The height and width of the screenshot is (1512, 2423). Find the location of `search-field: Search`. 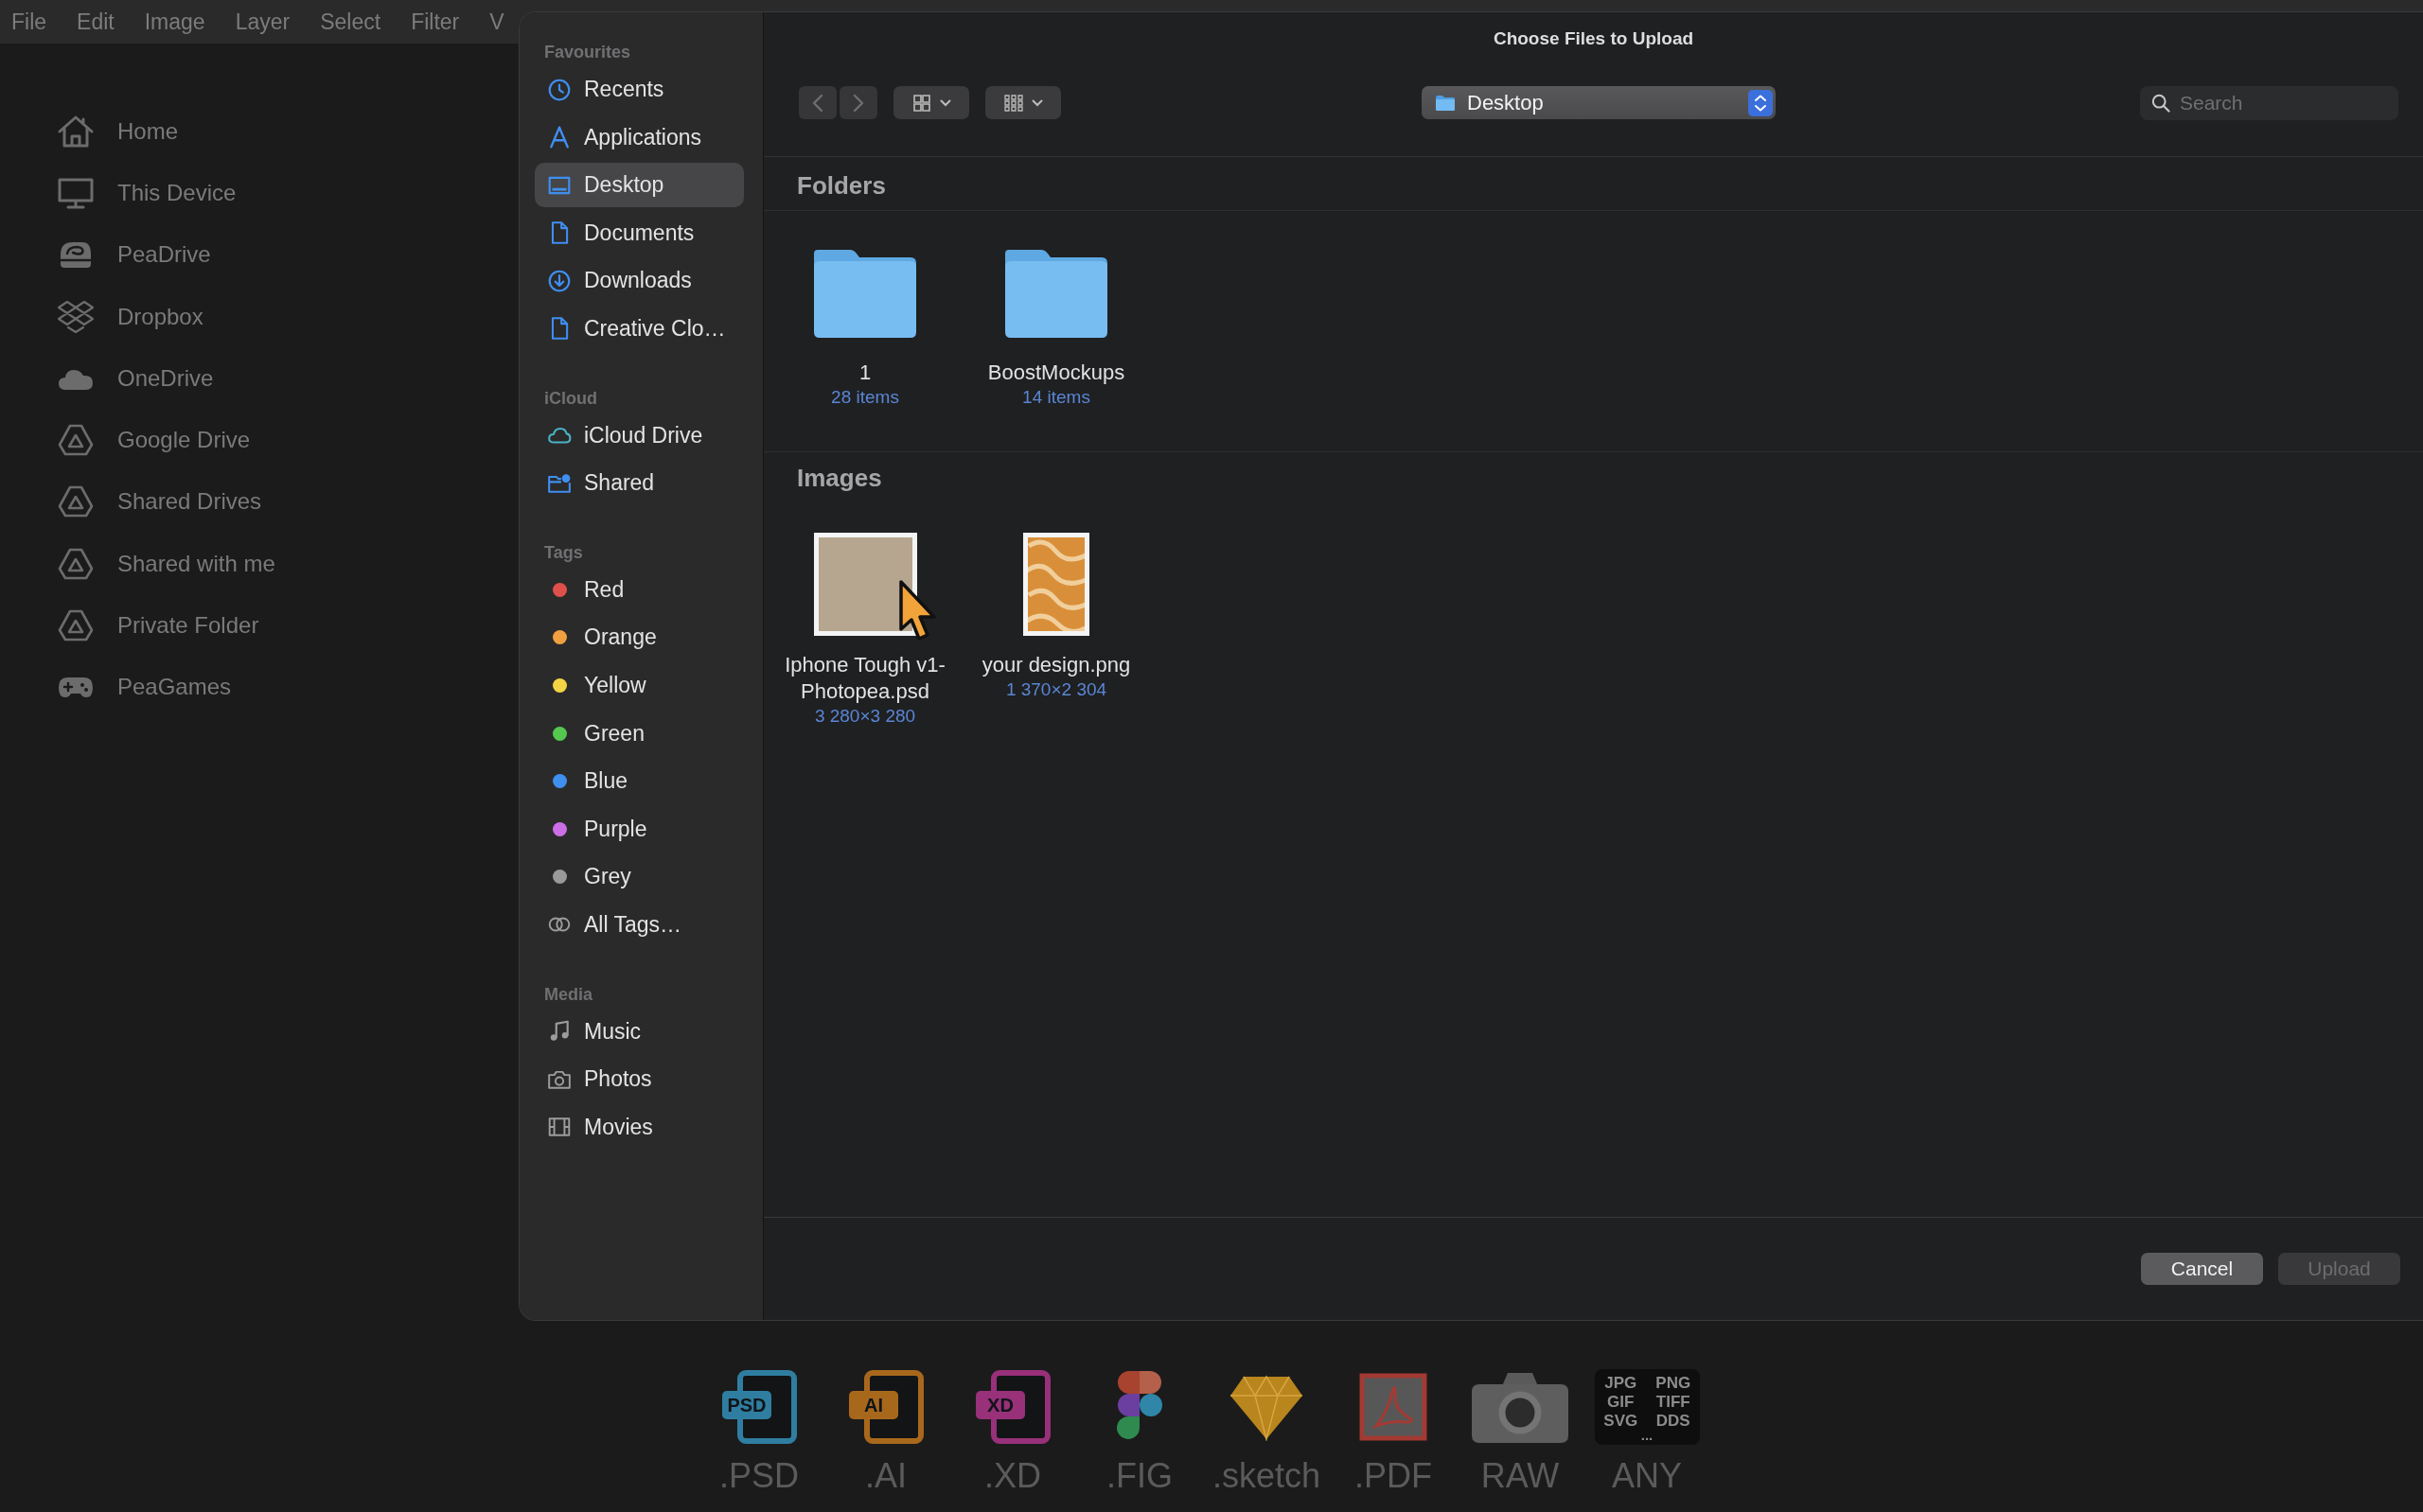

search-field: Search is located at coordinates (2269, 103).